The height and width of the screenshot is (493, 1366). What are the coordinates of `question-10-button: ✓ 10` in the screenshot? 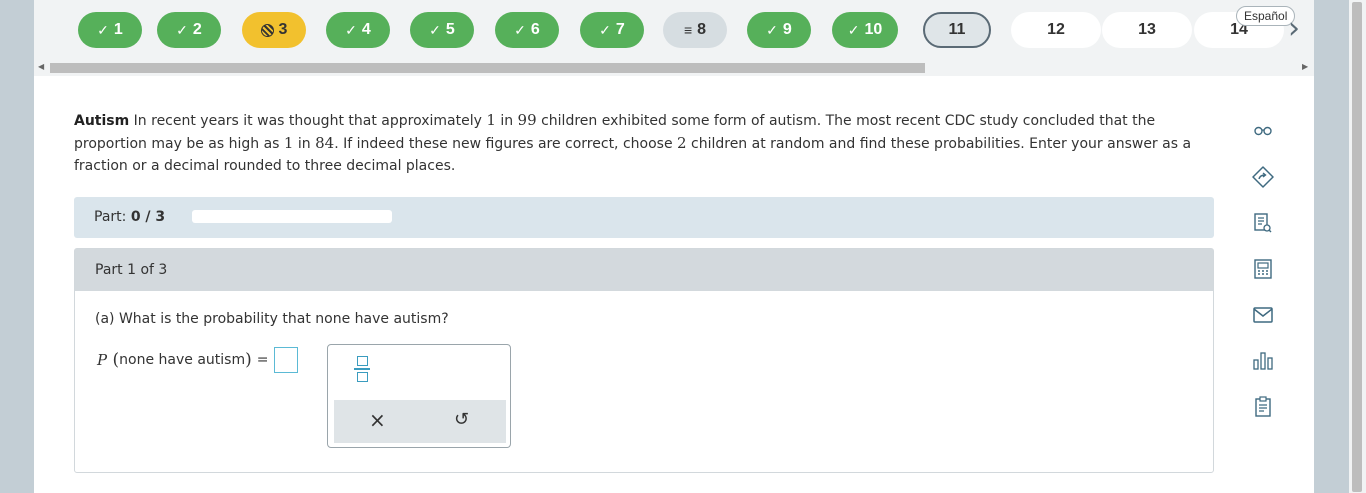 It's located at (865, 30).